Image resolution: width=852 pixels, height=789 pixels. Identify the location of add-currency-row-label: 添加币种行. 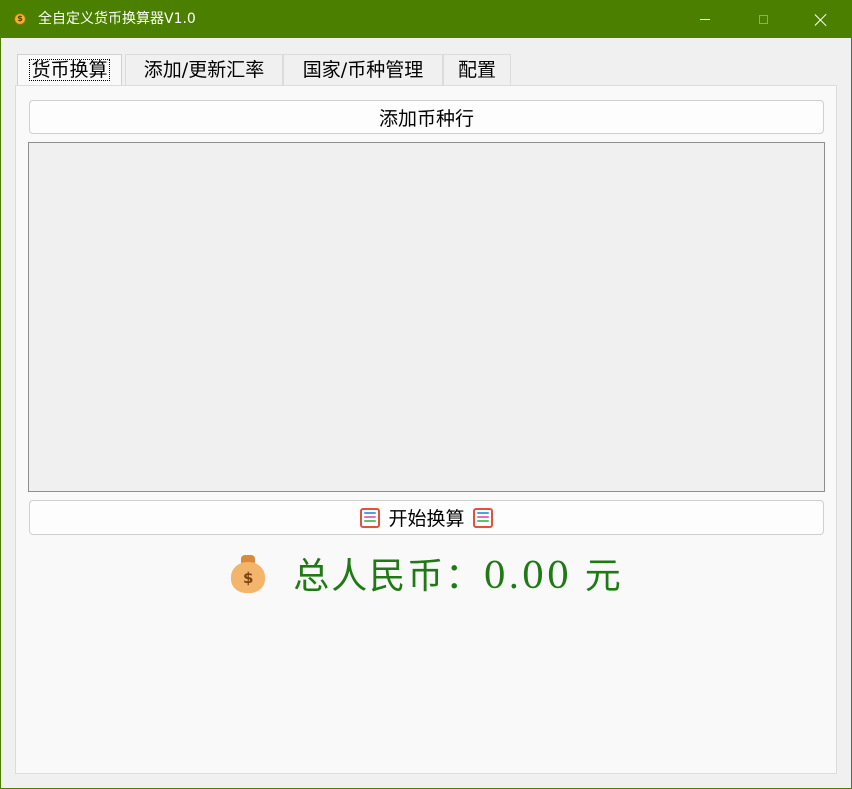
(426, 118).